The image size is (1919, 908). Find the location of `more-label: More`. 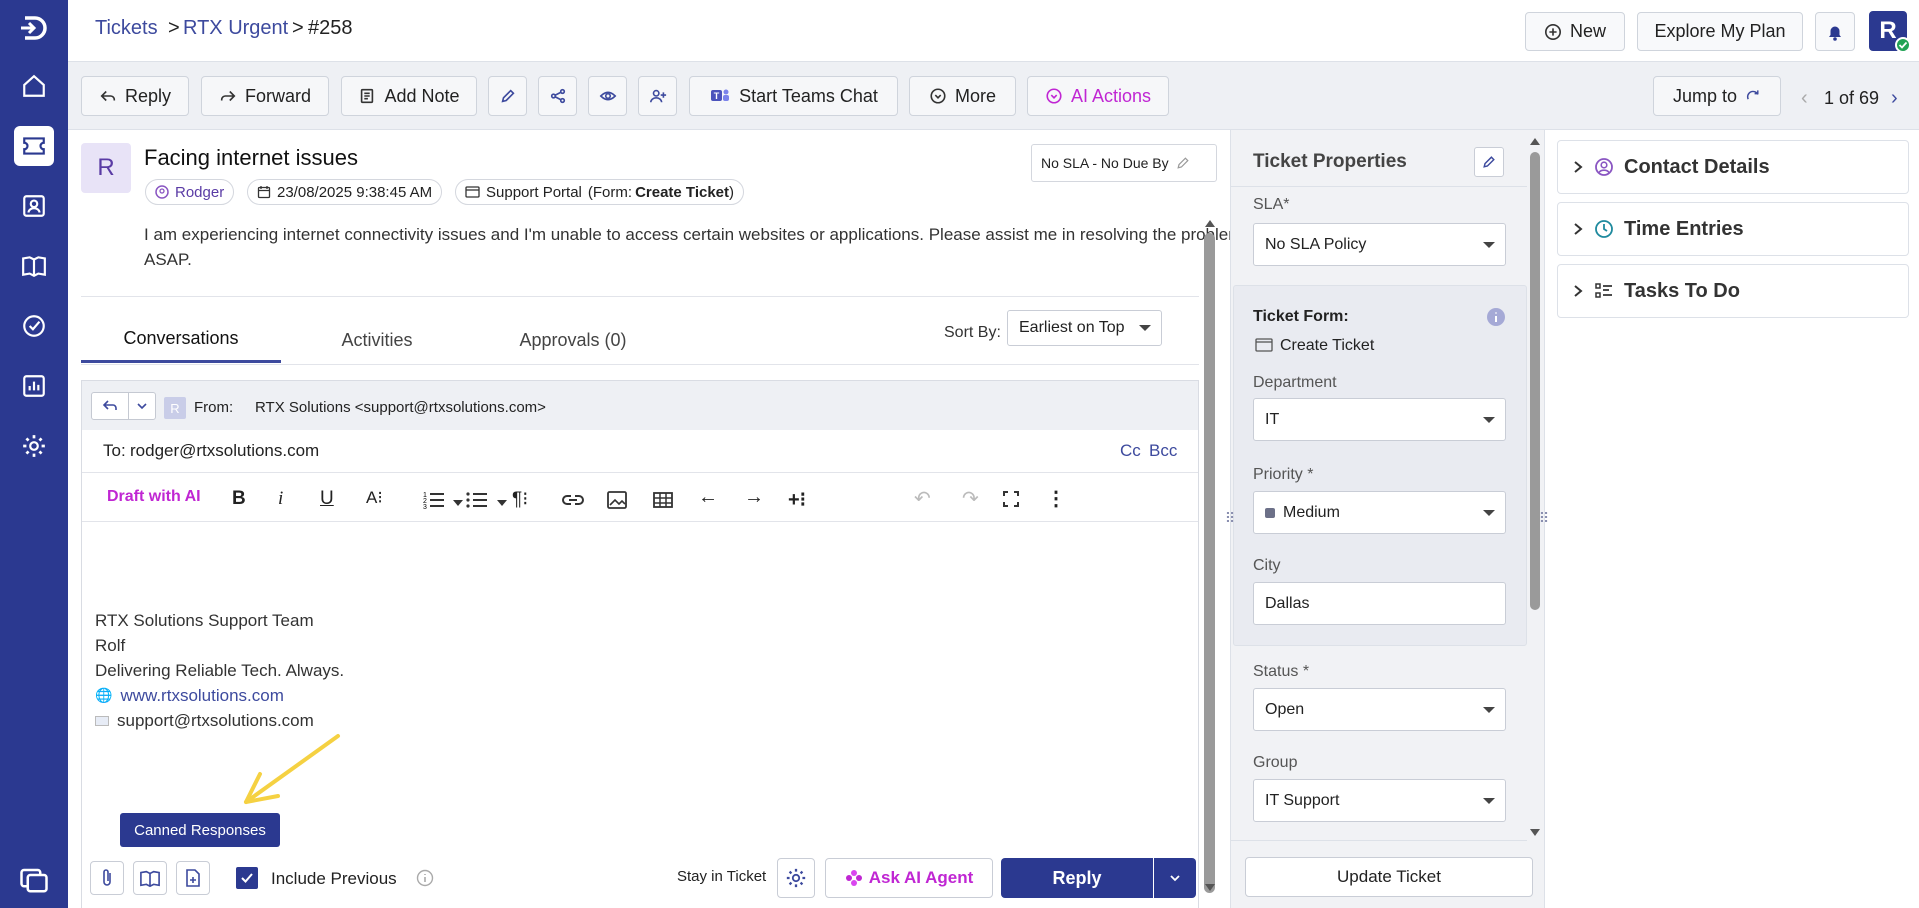

more-label: More is located at coordinates (975, 95).